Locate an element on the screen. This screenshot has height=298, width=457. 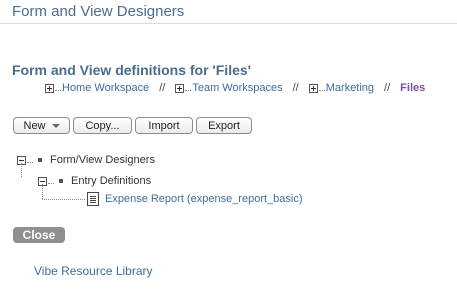
toolbar: New Copy... Import Export is located at coordinates (132, 125).